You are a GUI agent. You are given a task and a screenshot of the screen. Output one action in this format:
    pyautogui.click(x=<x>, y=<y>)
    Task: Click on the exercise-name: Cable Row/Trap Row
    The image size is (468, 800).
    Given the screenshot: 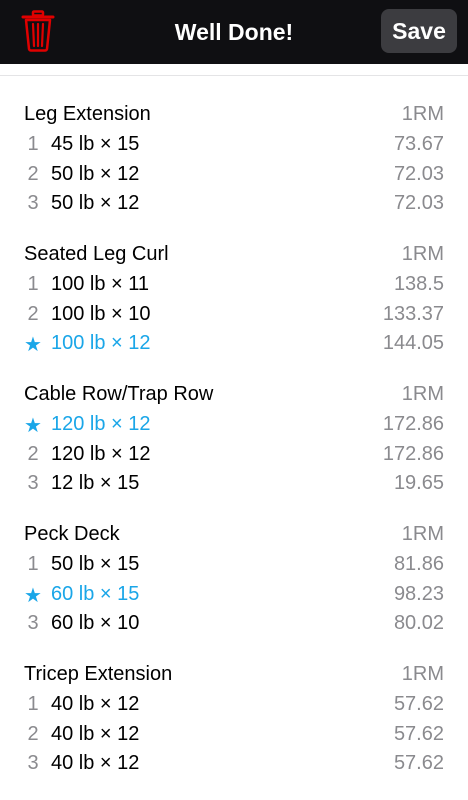 What is the action you would take?
    pyautogui.click(x=119, y=394)
    